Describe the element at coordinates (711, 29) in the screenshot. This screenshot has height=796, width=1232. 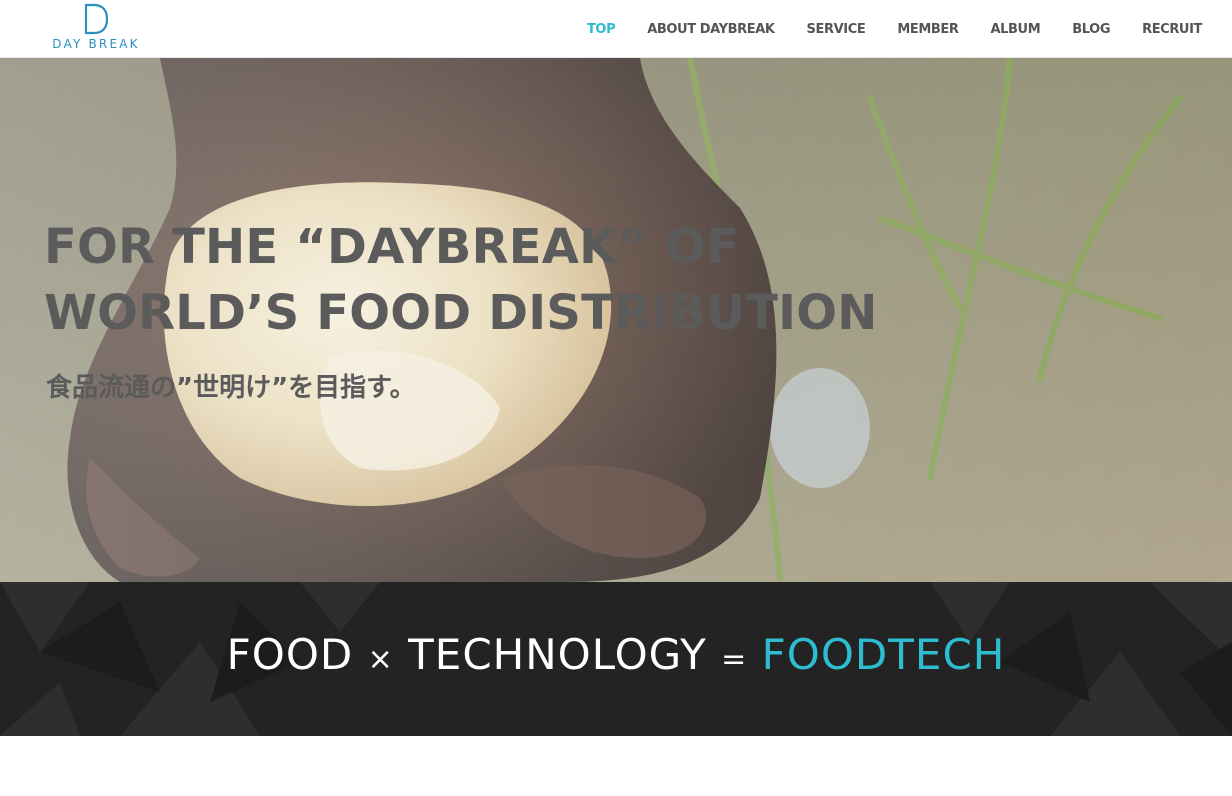
I see `nav-about-daybreak: ABOUT DAYBREAK` at that location.